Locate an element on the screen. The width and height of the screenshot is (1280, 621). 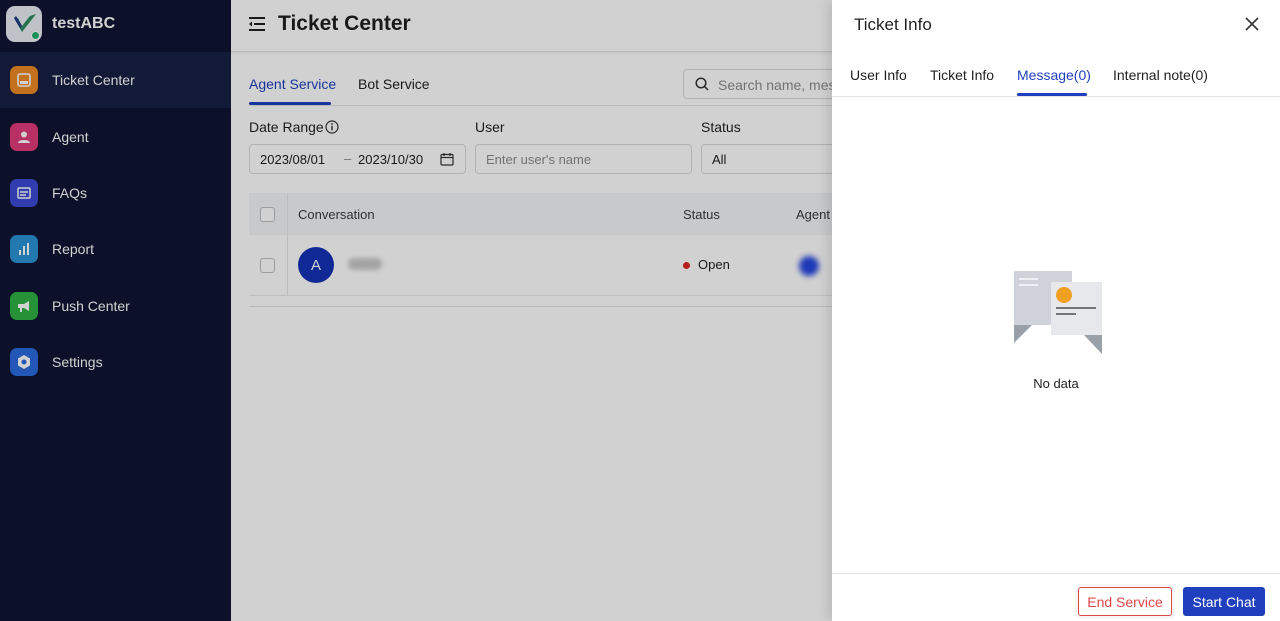
tab-internal-note: Internal note(0) is located at coordinates (1160, 75).